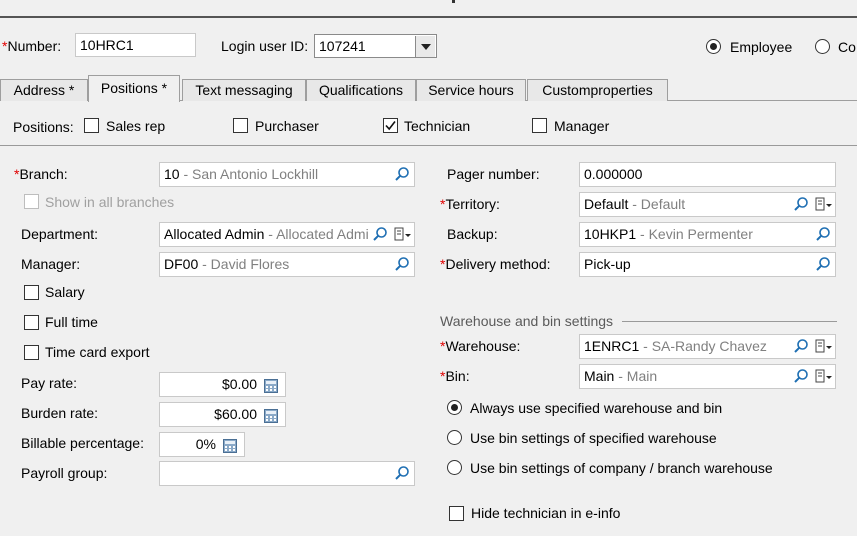  I want to click on full-time-label: Full time, so click(71, 322).